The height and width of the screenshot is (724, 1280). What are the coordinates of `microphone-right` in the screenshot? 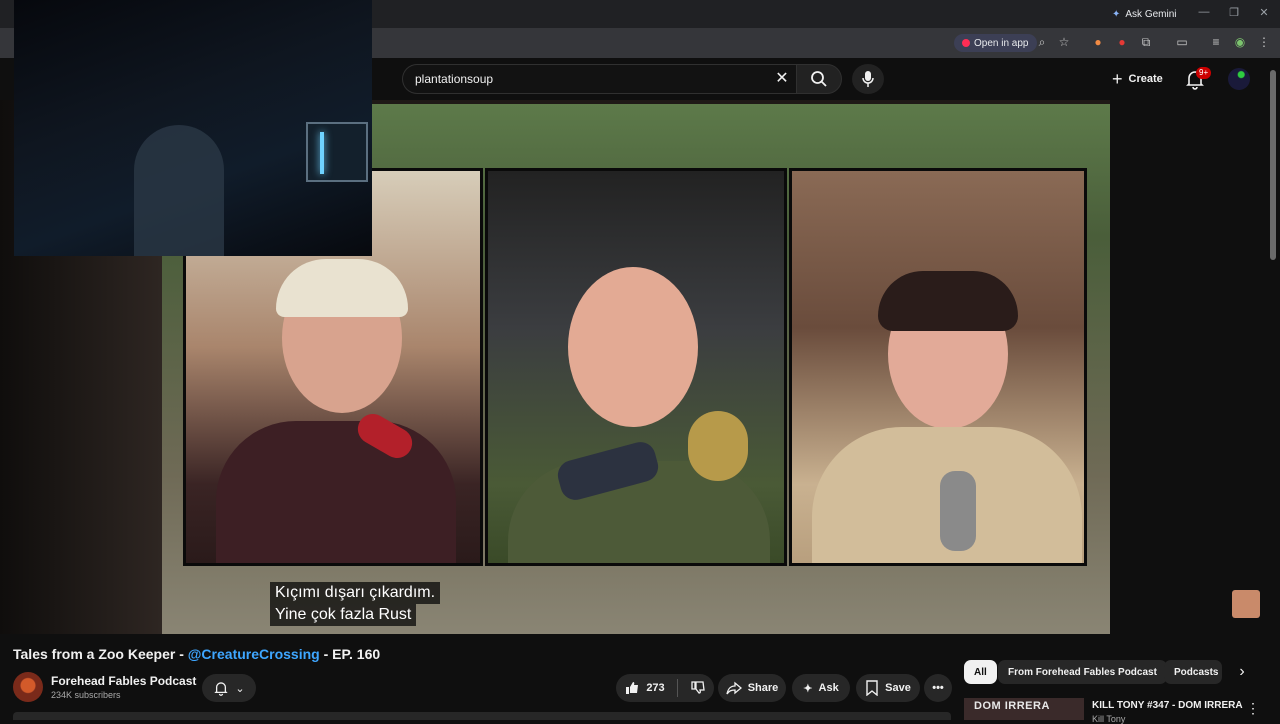 It's located at (958, 511).